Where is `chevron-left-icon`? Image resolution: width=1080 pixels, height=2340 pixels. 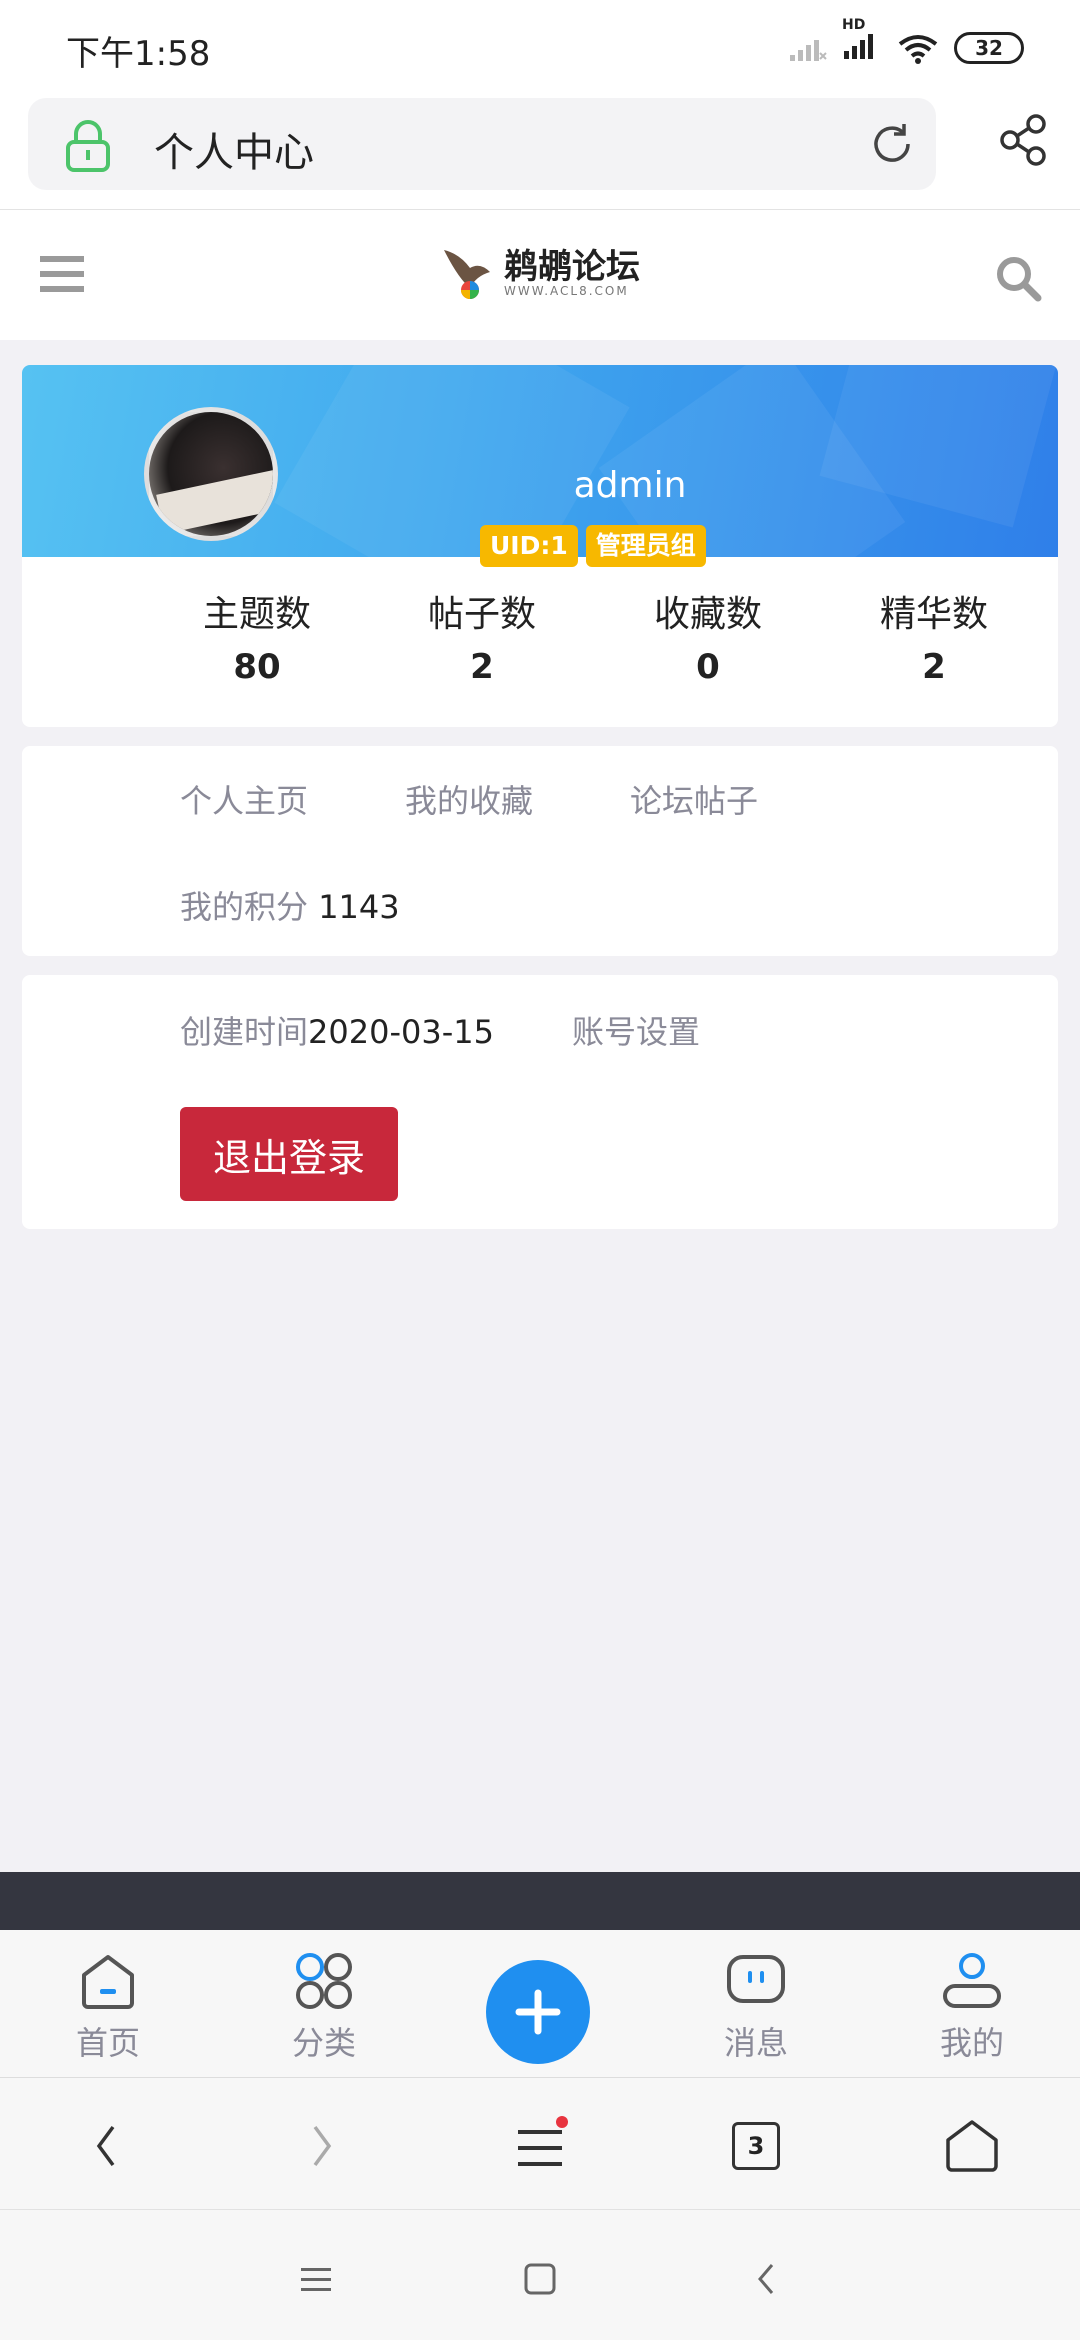
chevron-left-icon is located at coordinates (105, 2146).